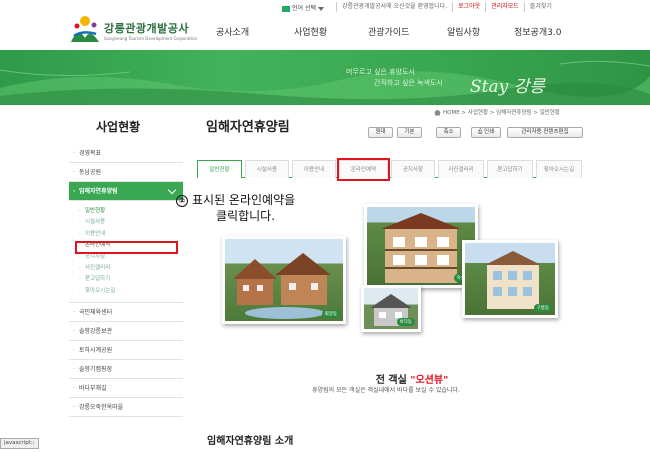 This screenshot has height=452, width=650. What do you see at coordinates (405, 322) in the screenshot?
I see `photo-caption-3: 바다동` at bounding box center [405, 322].